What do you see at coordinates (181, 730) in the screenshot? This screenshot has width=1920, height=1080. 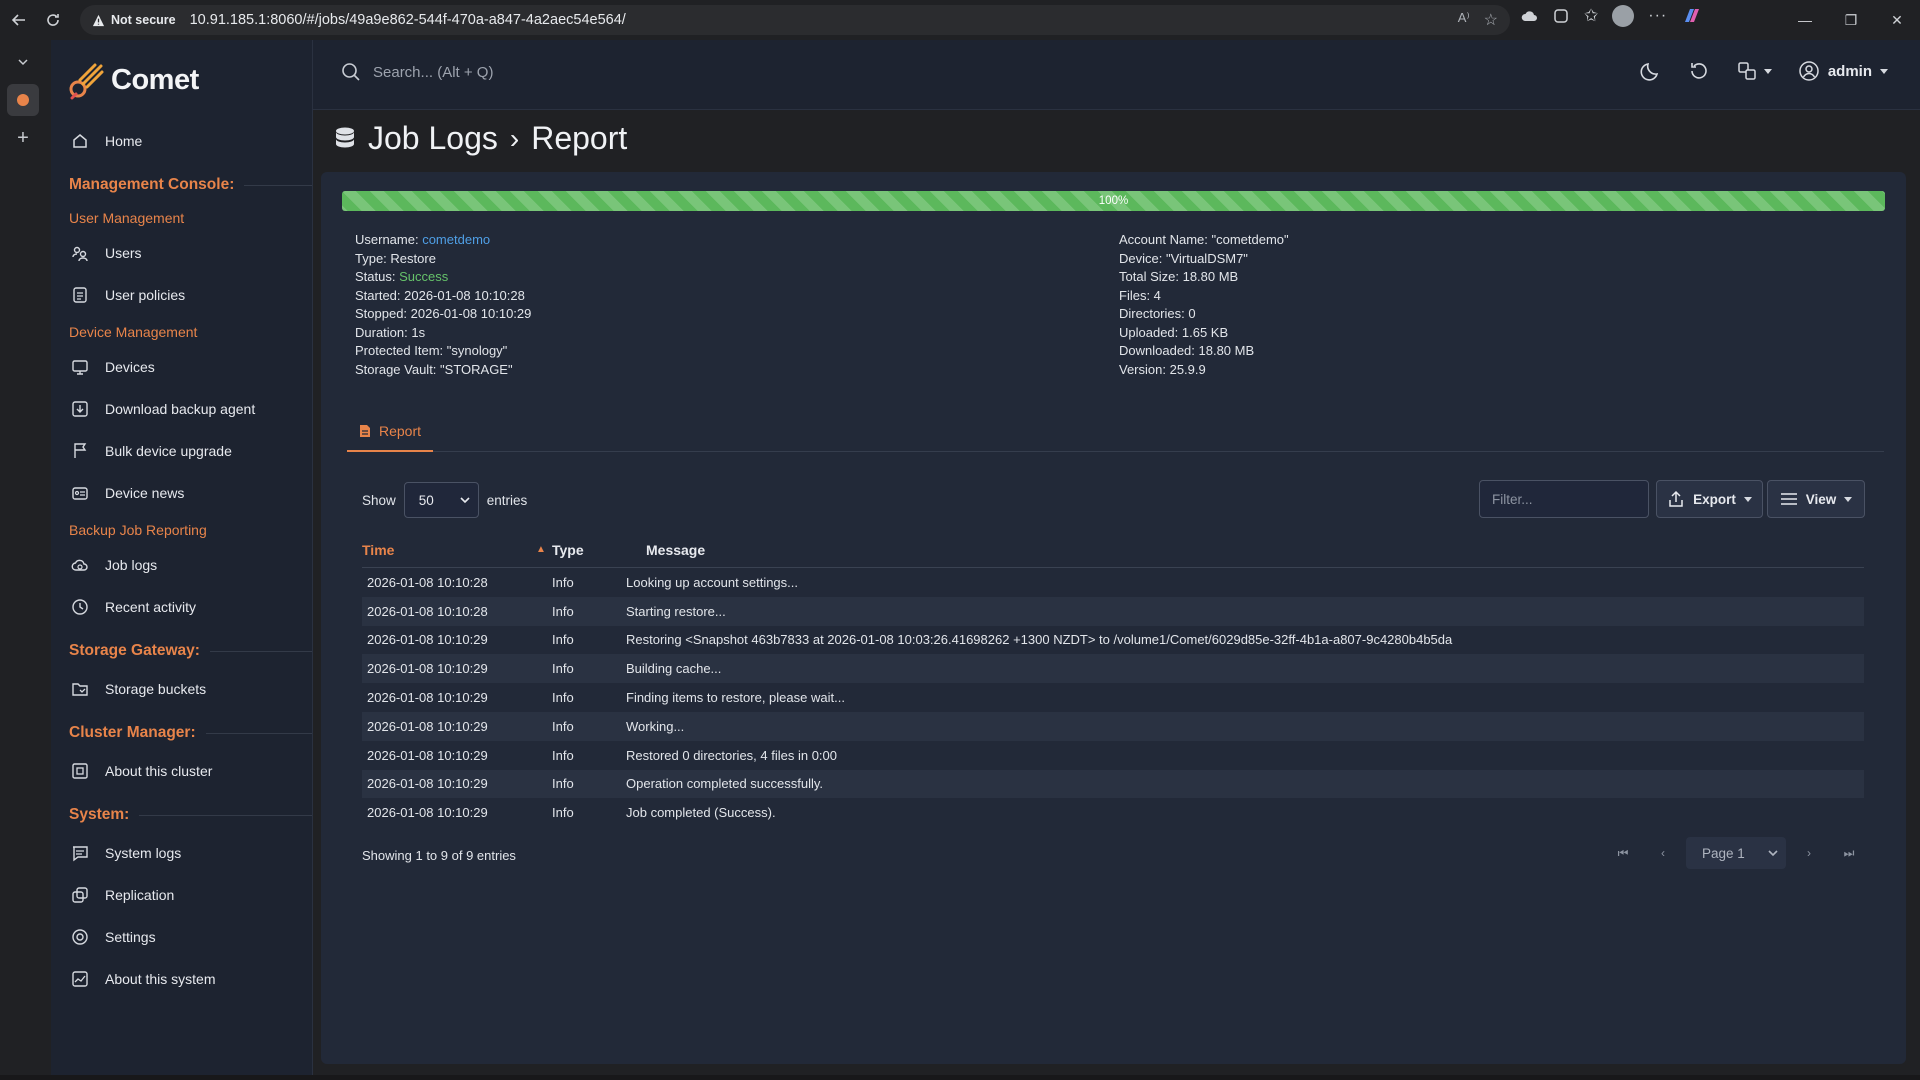 I see `section-cluster-manager: Cluster Manager:` at bounding box center [181, 730].